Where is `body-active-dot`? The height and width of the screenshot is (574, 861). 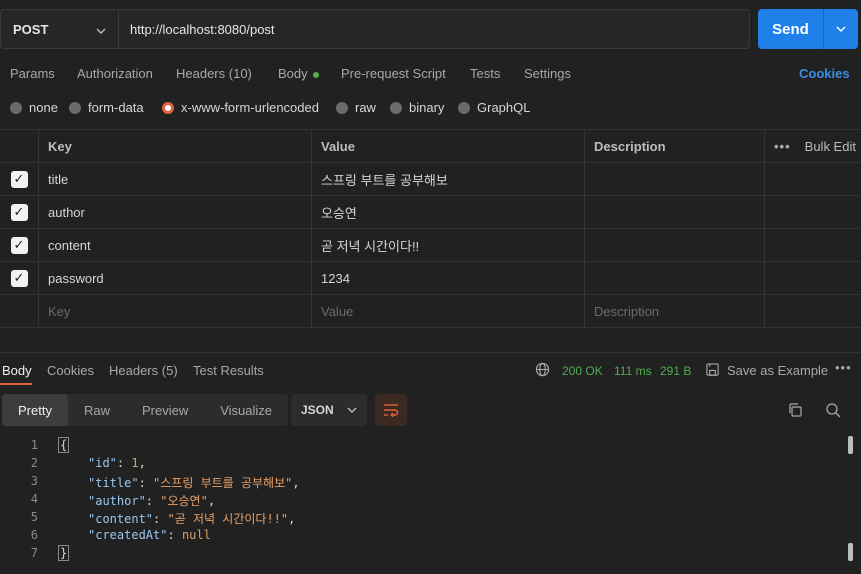
body-active-dot is located at coordinates (315, 74).